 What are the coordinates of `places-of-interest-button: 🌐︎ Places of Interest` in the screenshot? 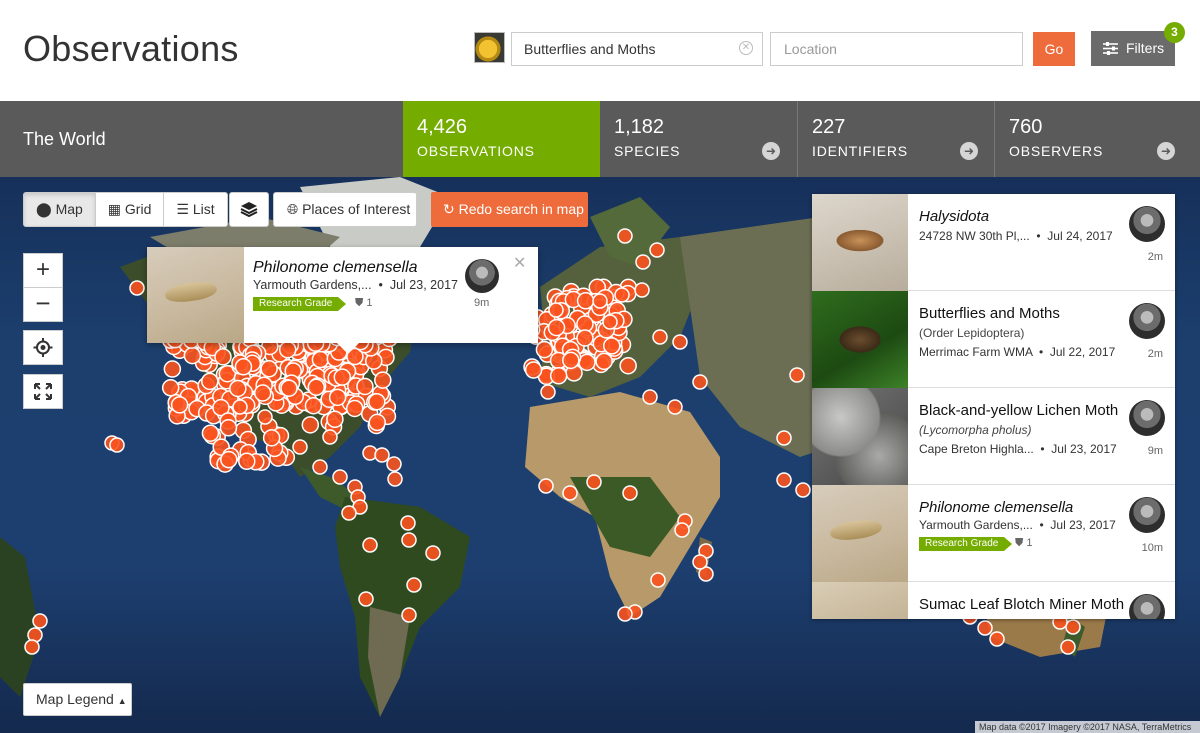 It's located at (345, 209).